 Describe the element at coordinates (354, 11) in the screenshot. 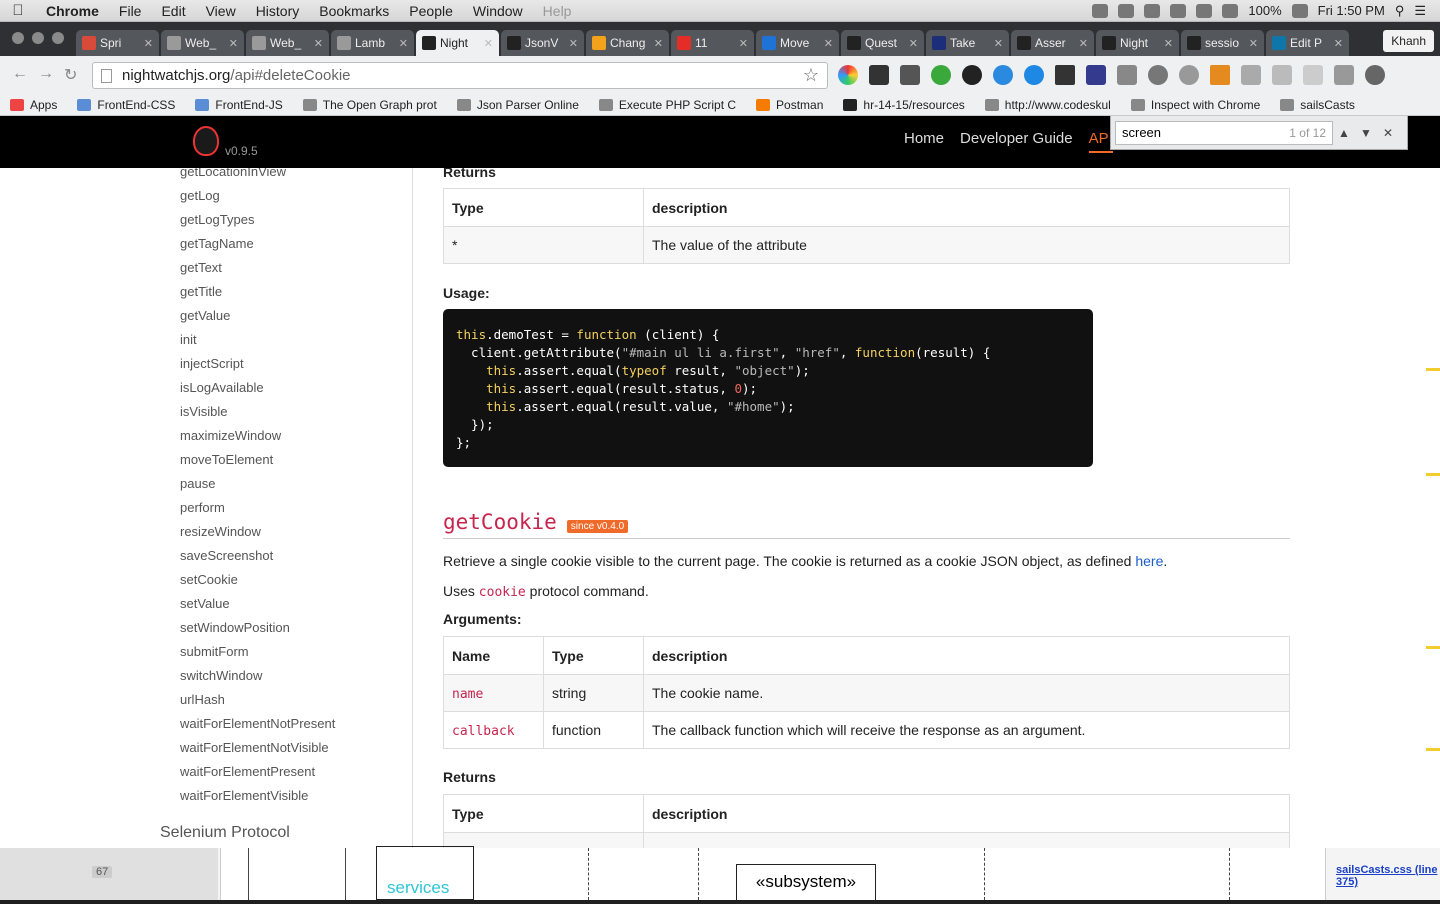

I see `menu-bookmarks: Bookmarks` at that location.